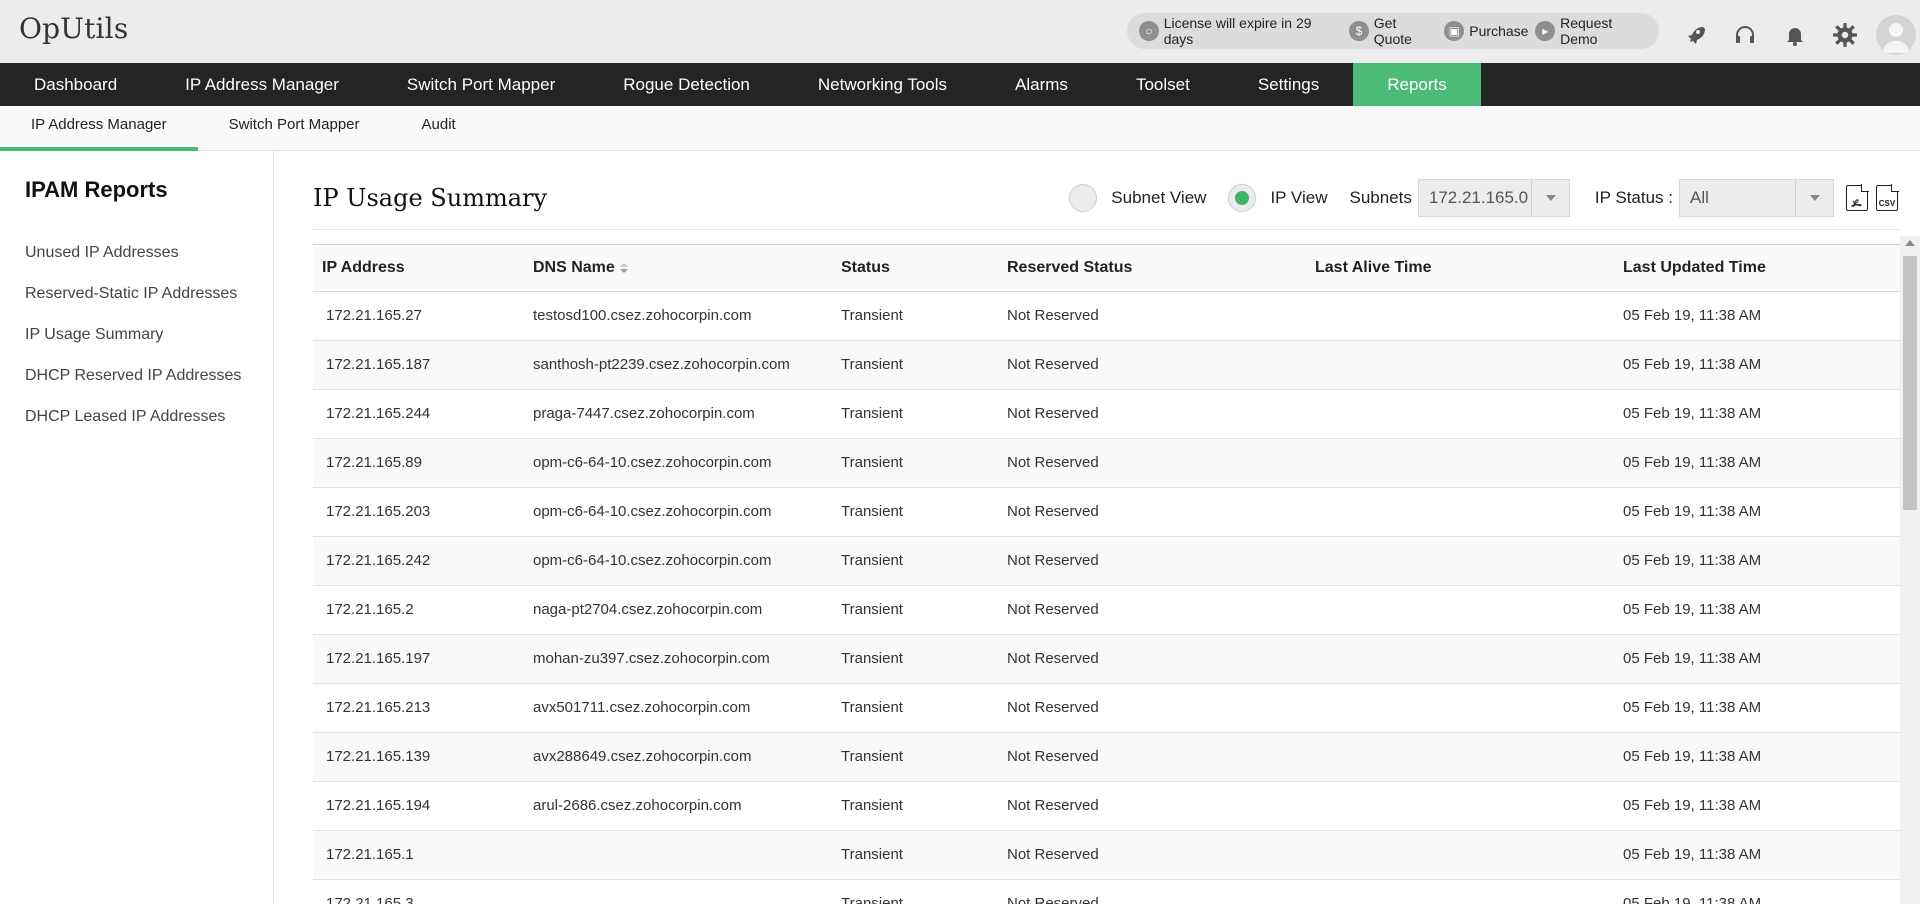  I want to click on subnet-view-label: Subnet View, so click(1158, 198).